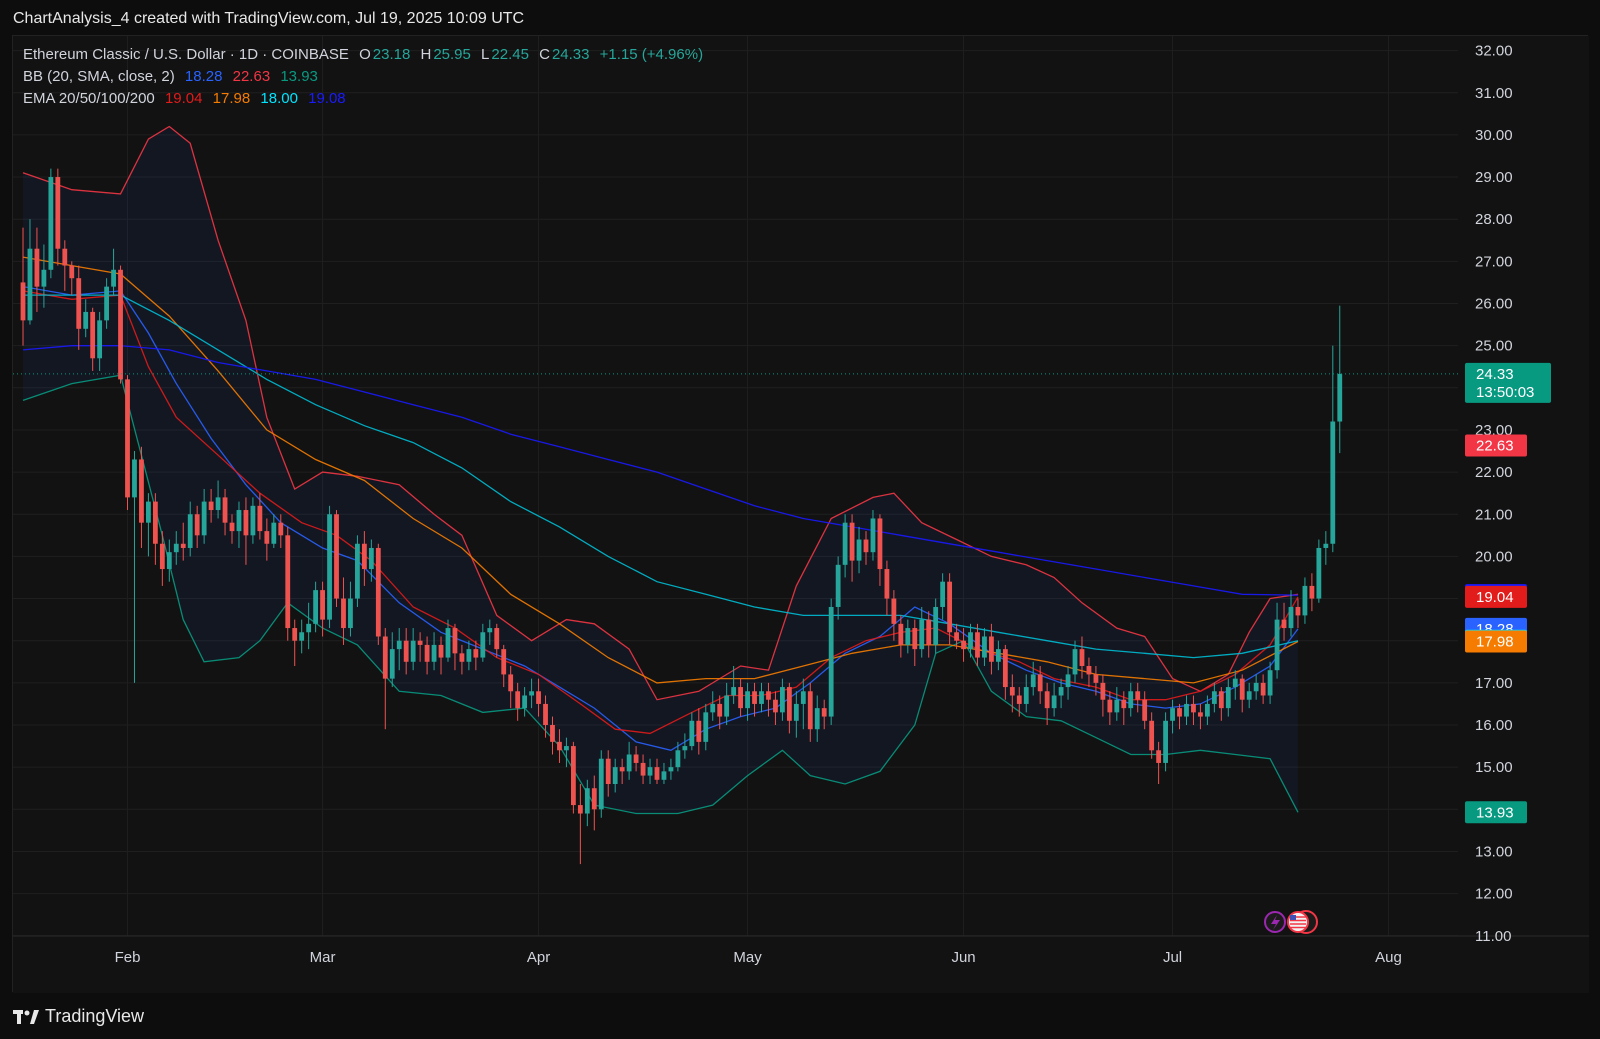 This screenshot has width=1600, height=1039. I want to click on y-tick-label: 26.00, so click(1494, 304).